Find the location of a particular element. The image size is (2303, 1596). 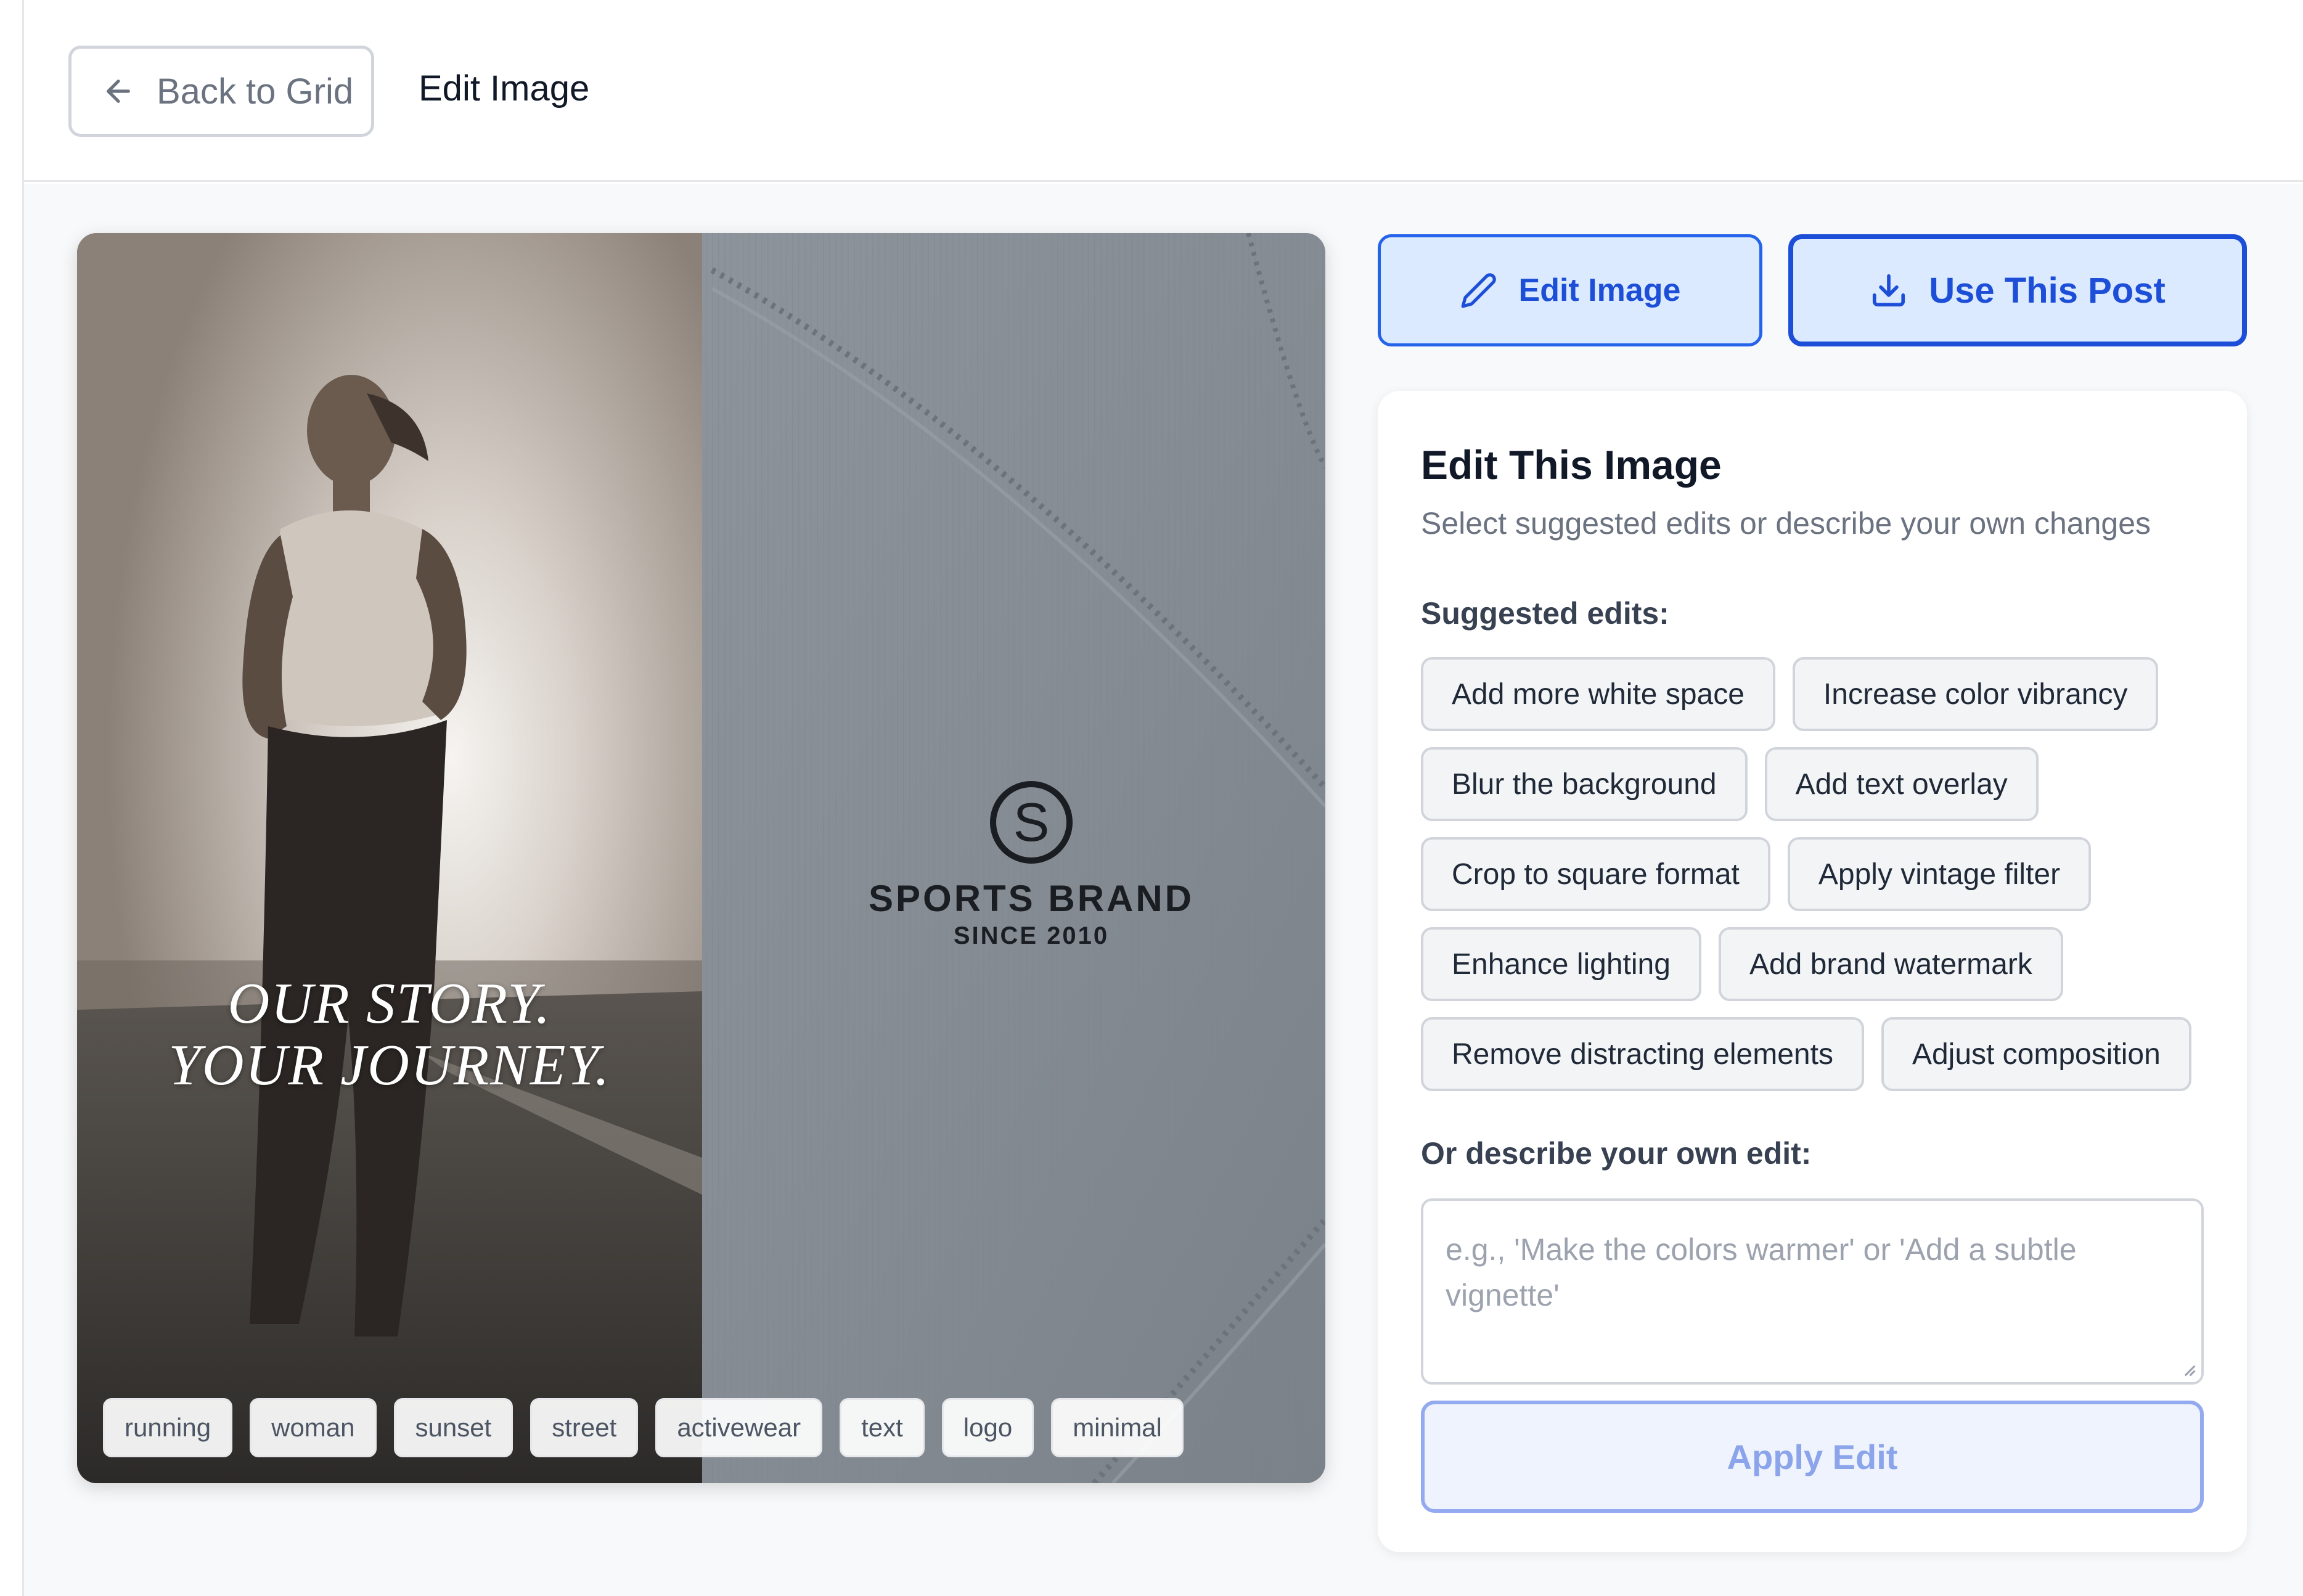

overlay-line-1: OUR STORY. is located at coordinates (390, 1004).